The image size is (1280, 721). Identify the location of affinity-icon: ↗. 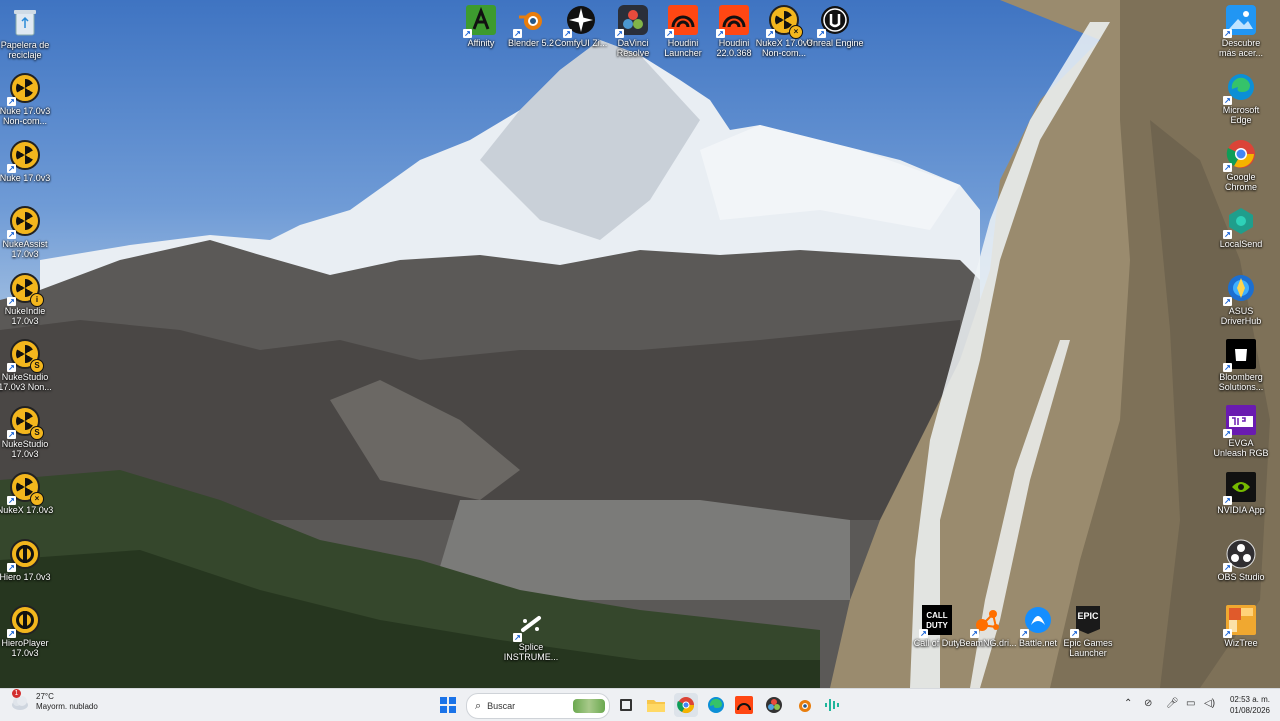
(480, 21).